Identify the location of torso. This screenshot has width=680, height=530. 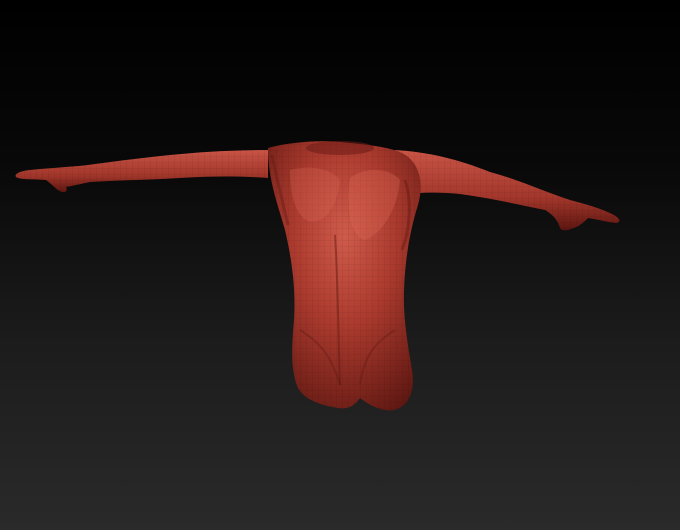
(344, 276).